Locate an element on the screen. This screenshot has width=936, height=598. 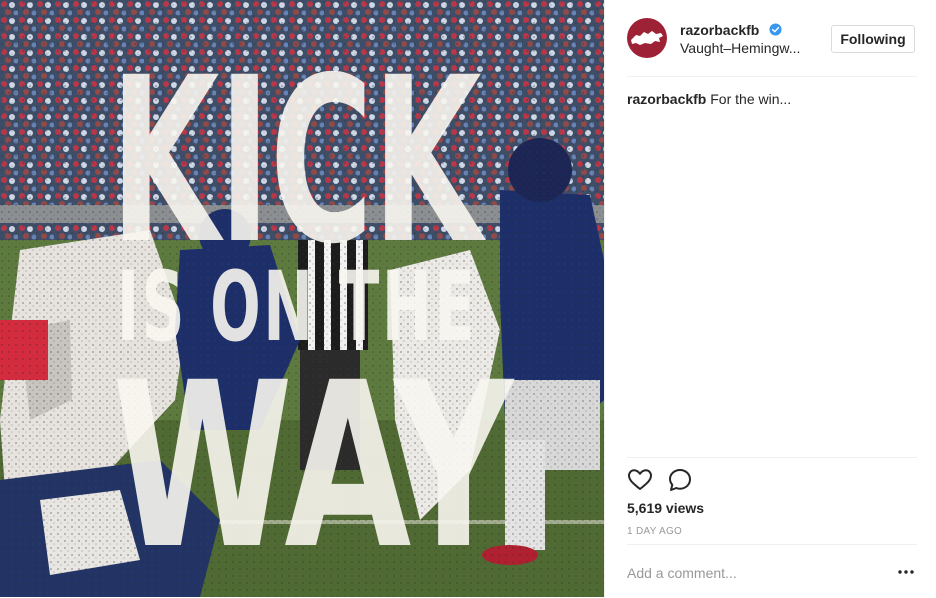
username-link: razorbackfb is located at coordinates (719, 30).